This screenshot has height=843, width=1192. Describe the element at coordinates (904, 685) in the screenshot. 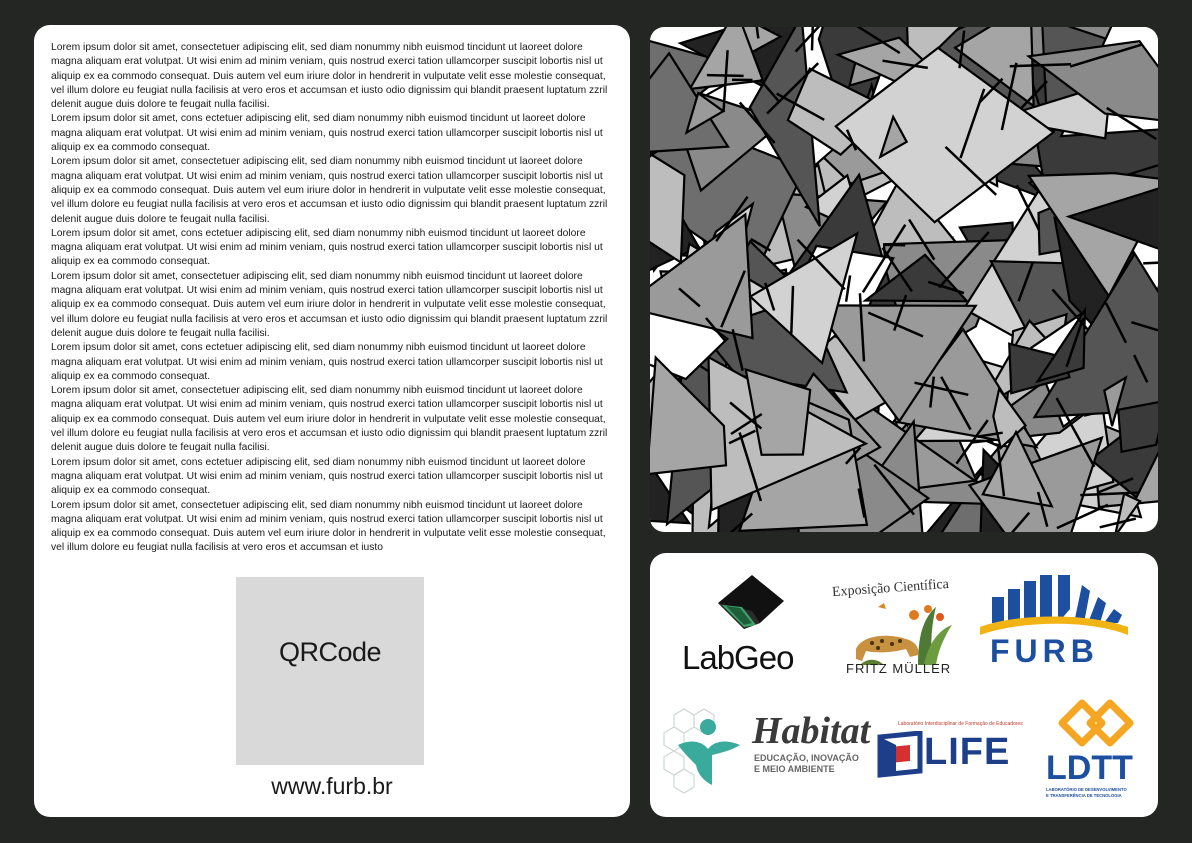

I see `partner-logos-panel: LabGeo Exposição Científica FRITZ MÜLLER` at that location.